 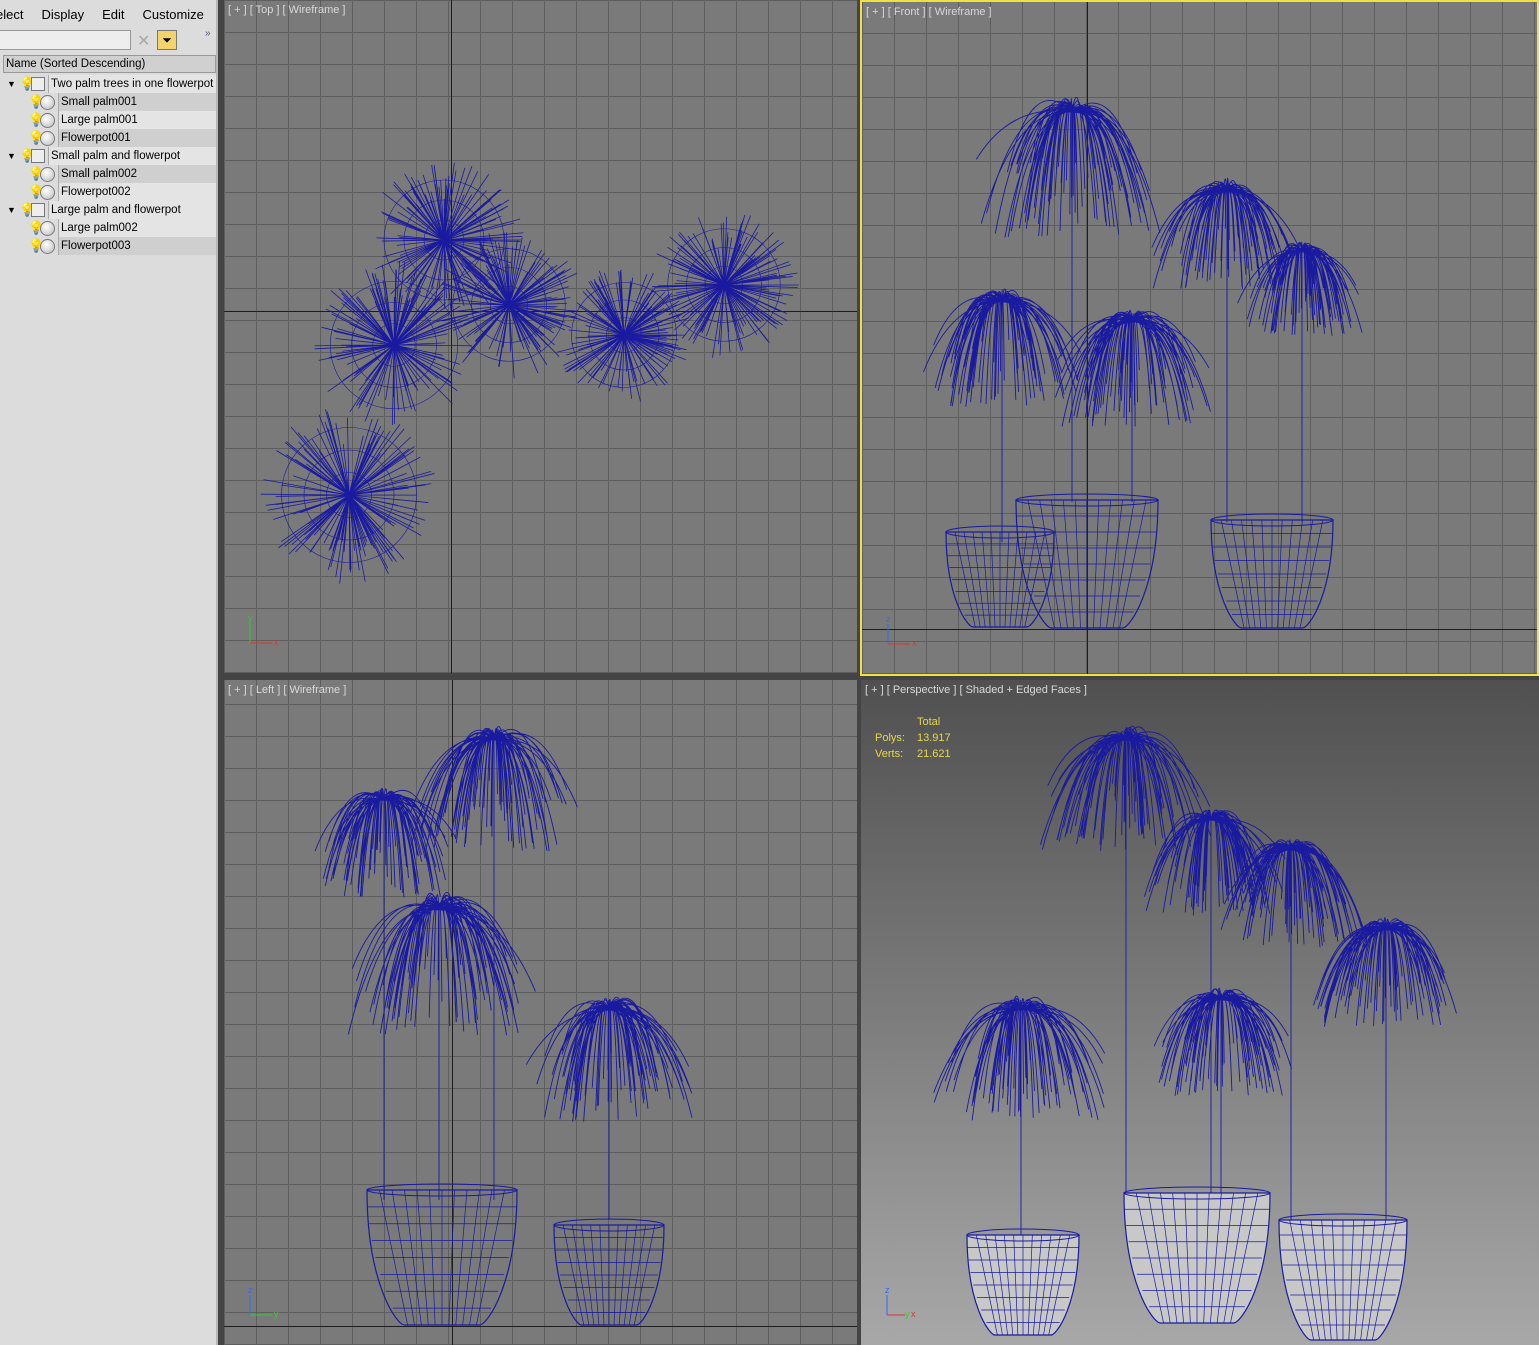 I want to click on menu-bar: elect Display Edit Customize, so click(x=108, y=14).